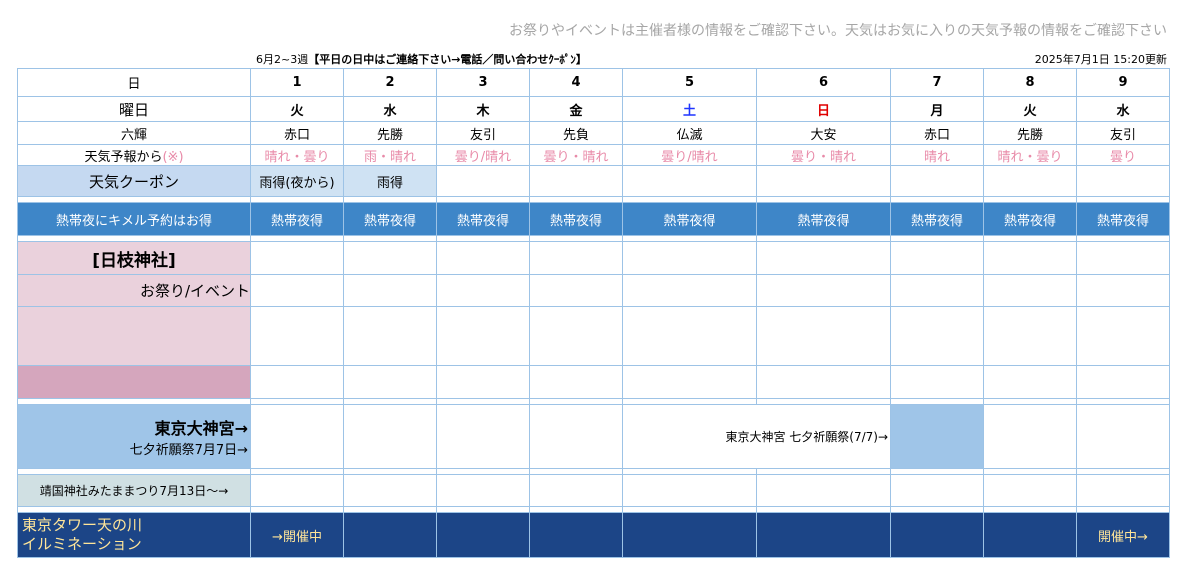  What do you see at coordinates (134, 290) in the screenshot?
I see `hie-shrine-subtitle: お祭り/イベント` at bounding box center [134, 290].